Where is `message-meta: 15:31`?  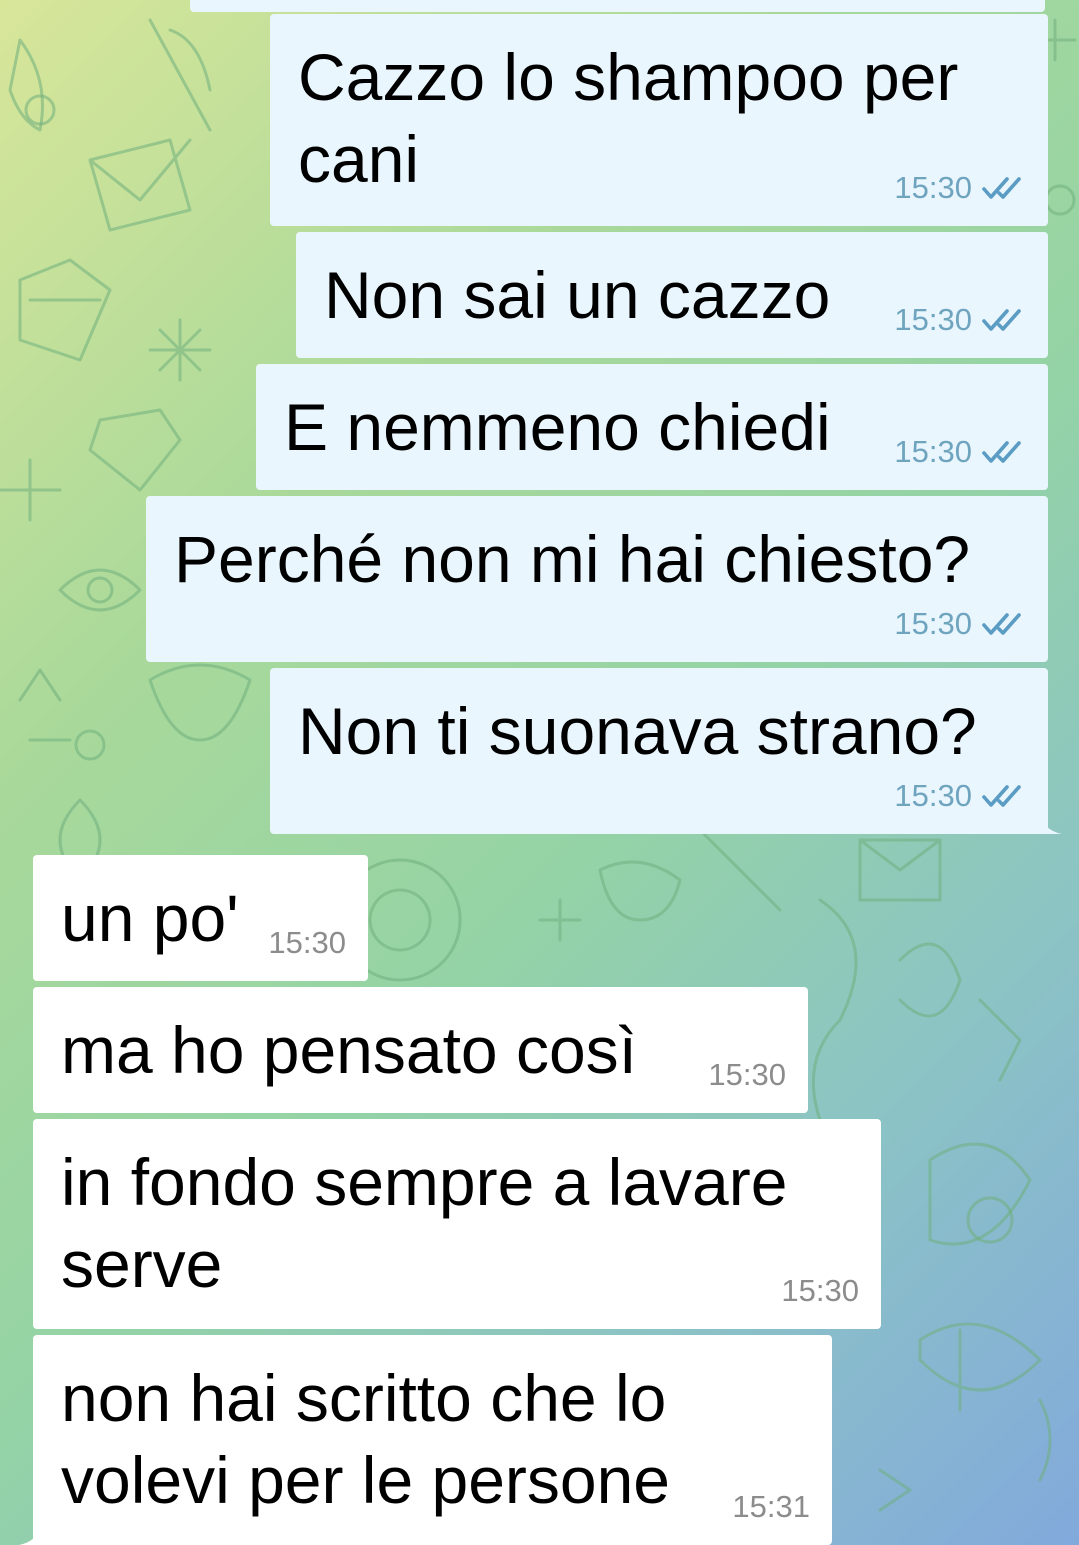
message-meta: 15:31 is located at coordinates (771, 1507).